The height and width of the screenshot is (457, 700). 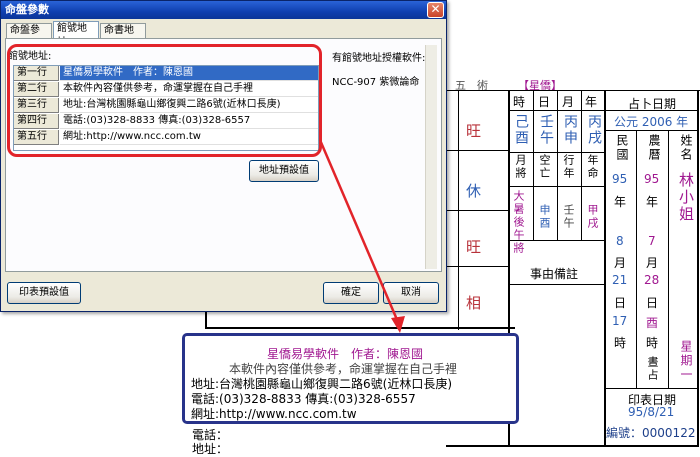 What do you see at coordinates (654, 148) in the screenshot?
I see `lunar-label: 農曆` at bounding box center [654, 148].